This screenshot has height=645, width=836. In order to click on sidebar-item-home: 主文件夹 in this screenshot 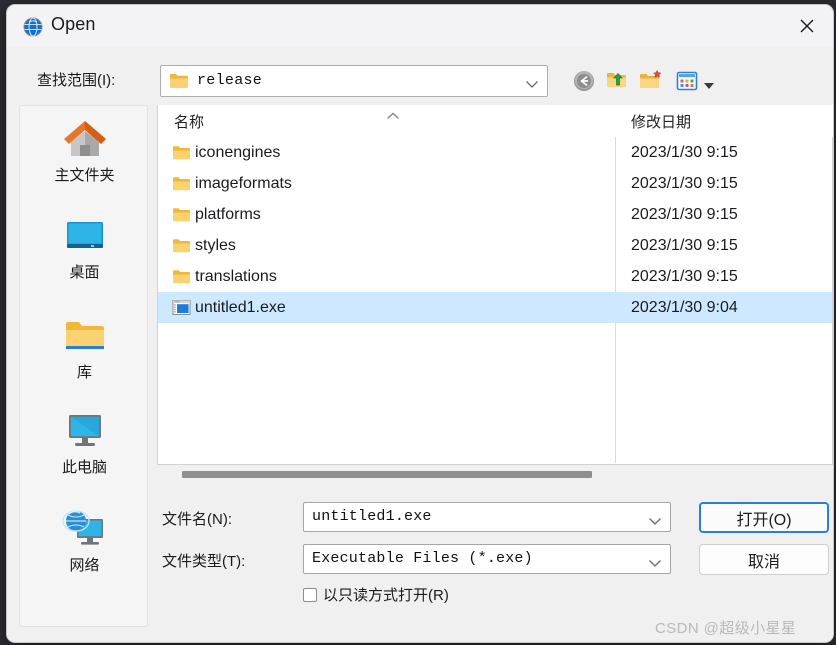, I will do `click(84, 149)`.